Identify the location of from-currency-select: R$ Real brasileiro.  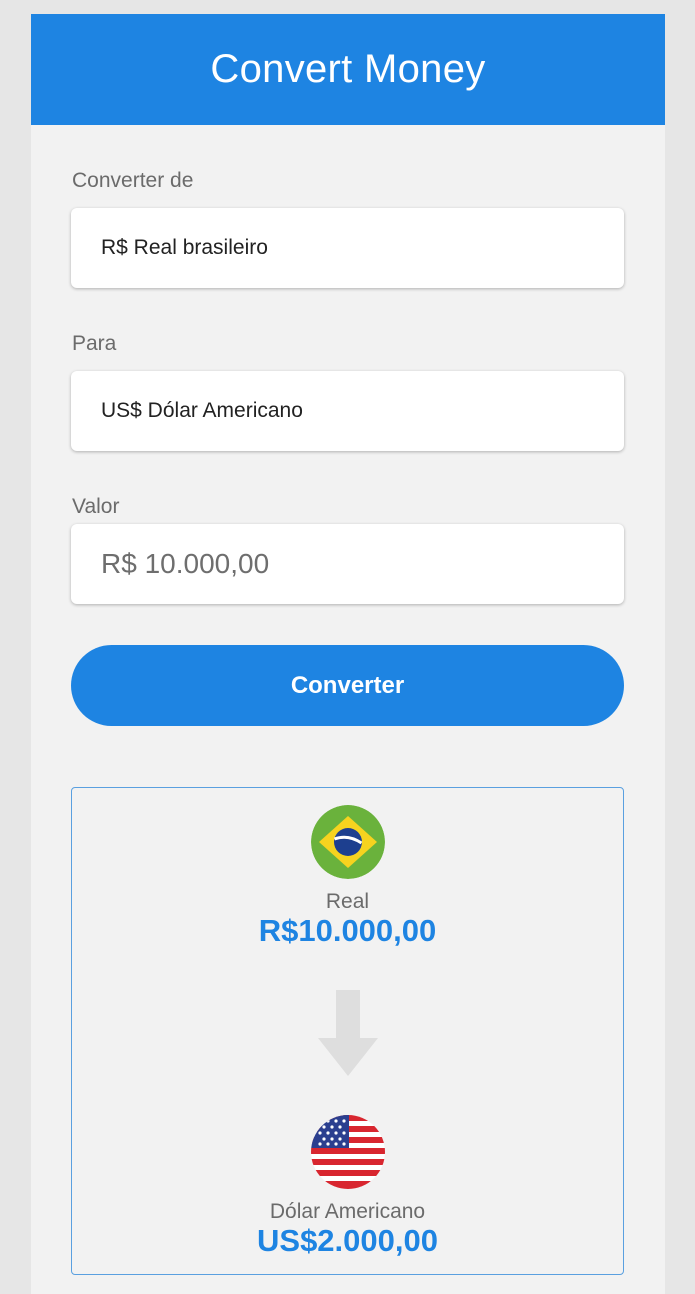
(347, 248).